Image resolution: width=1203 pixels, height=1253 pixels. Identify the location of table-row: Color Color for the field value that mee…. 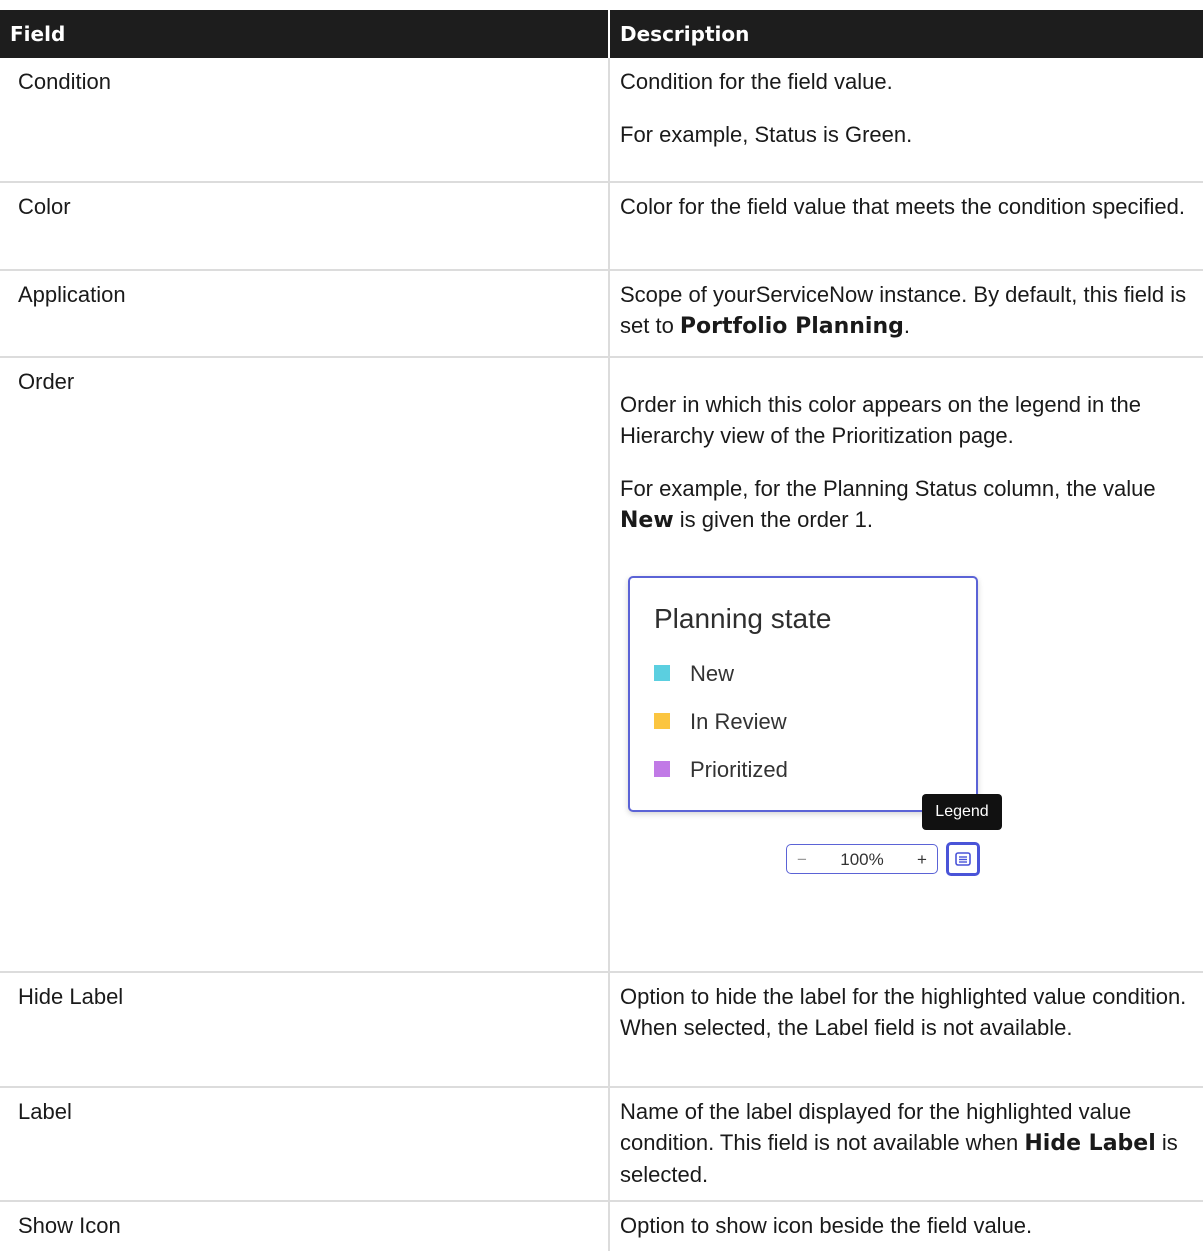
(601, 226).